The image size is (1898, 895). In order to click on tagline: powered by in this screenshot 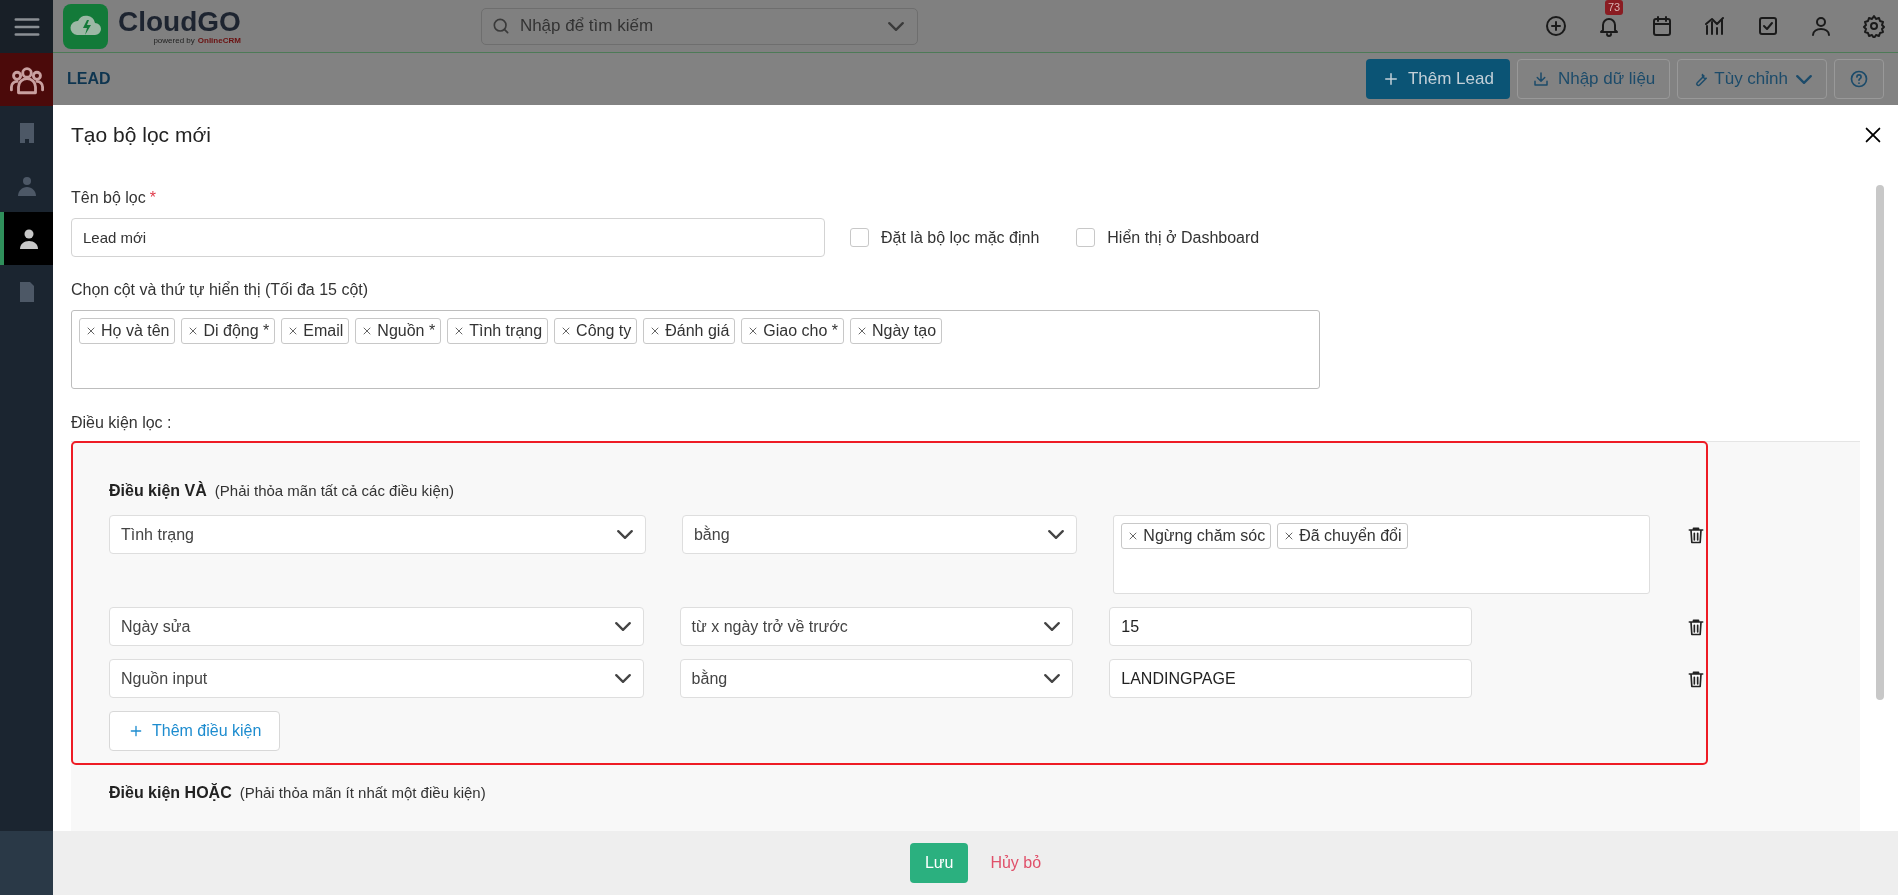, I will do `click(174, 40)`.